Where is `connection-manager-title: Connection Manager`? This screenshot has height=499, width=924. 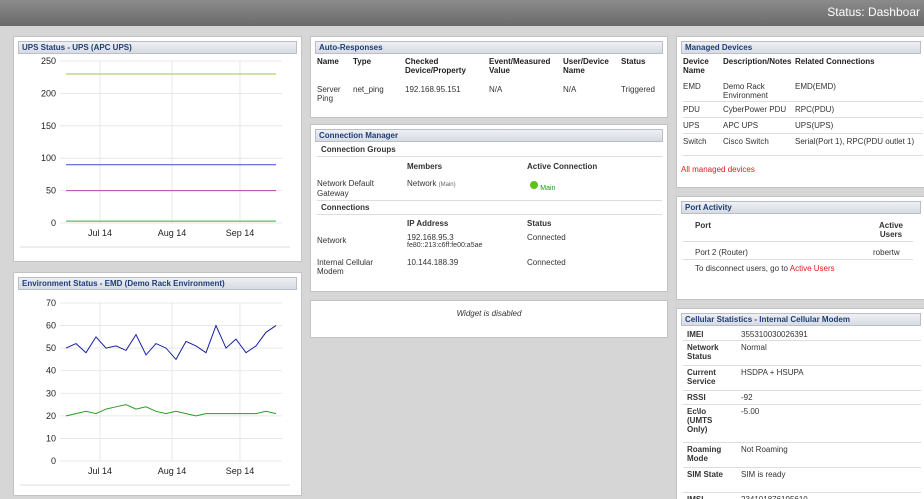
connection-manager-title: Connection Manager is located at coordinates (489, 135).